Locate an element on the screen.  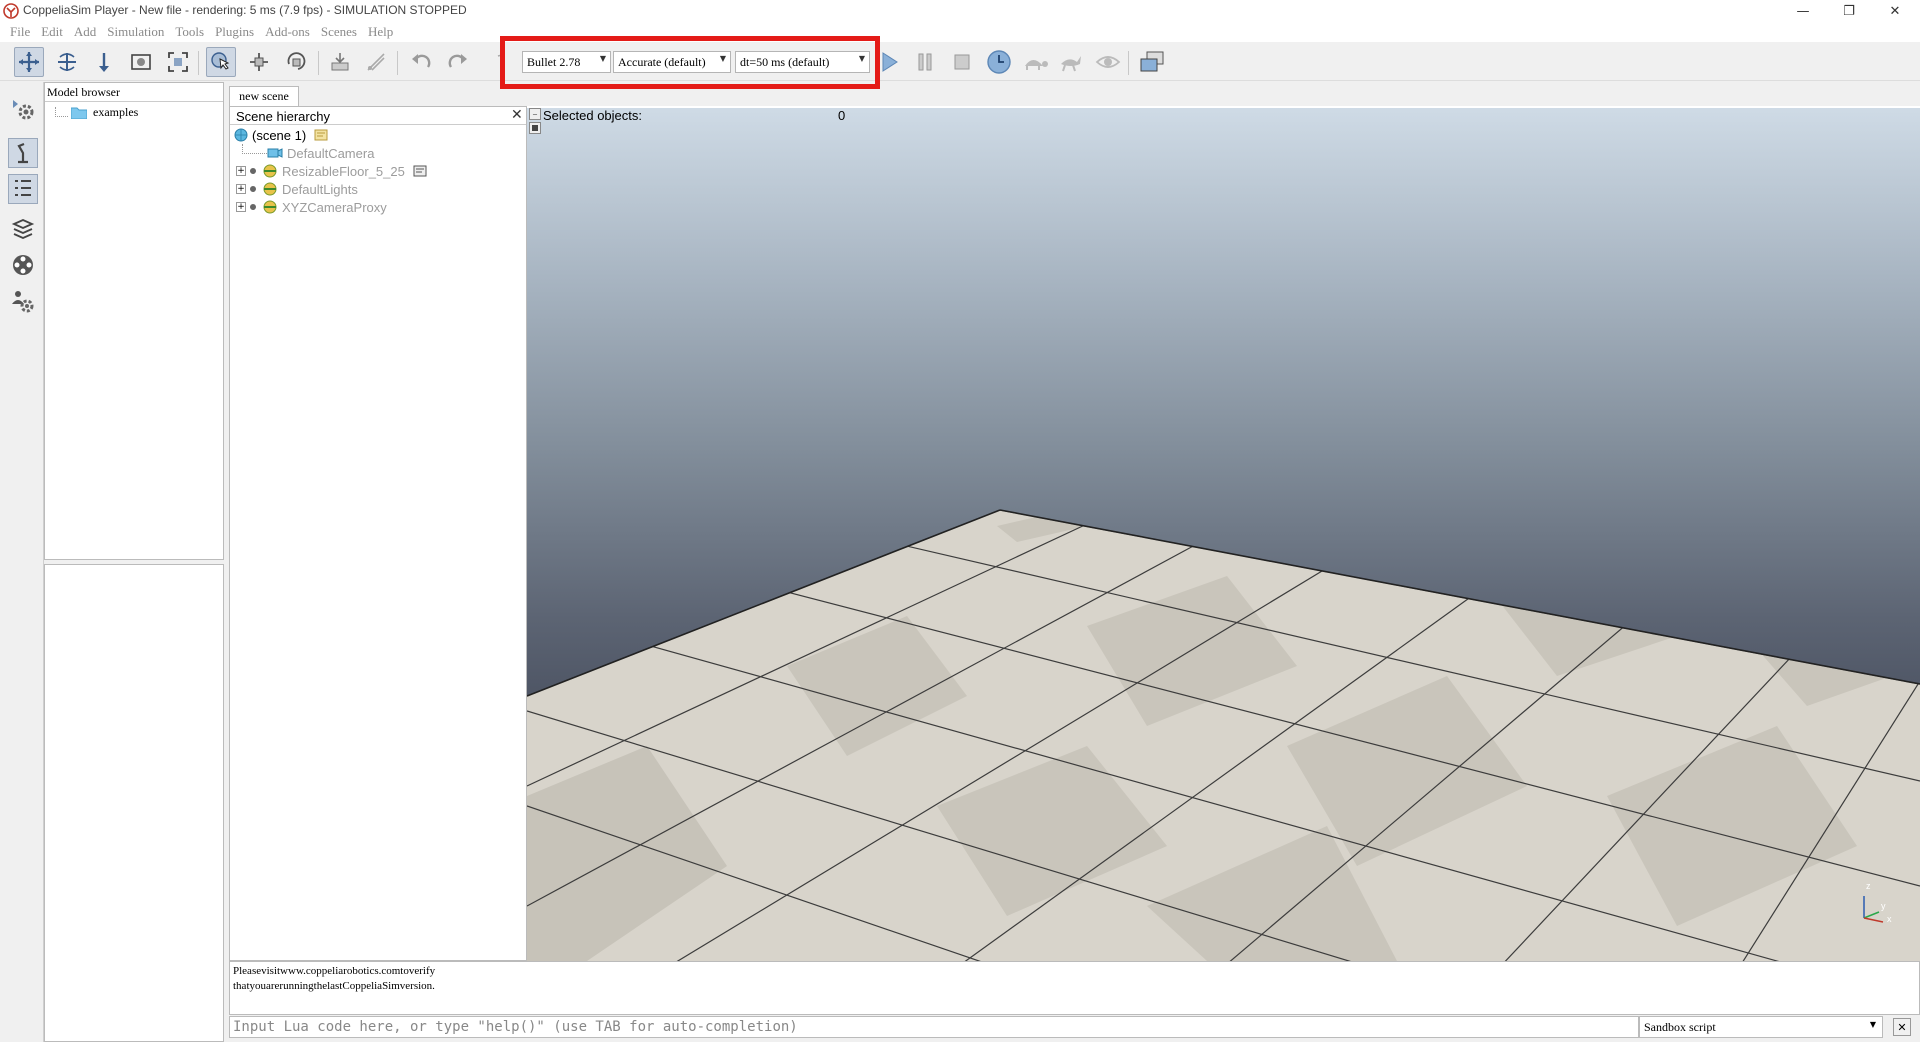
menu-edit: Edit is located at coordinates (52, 32).